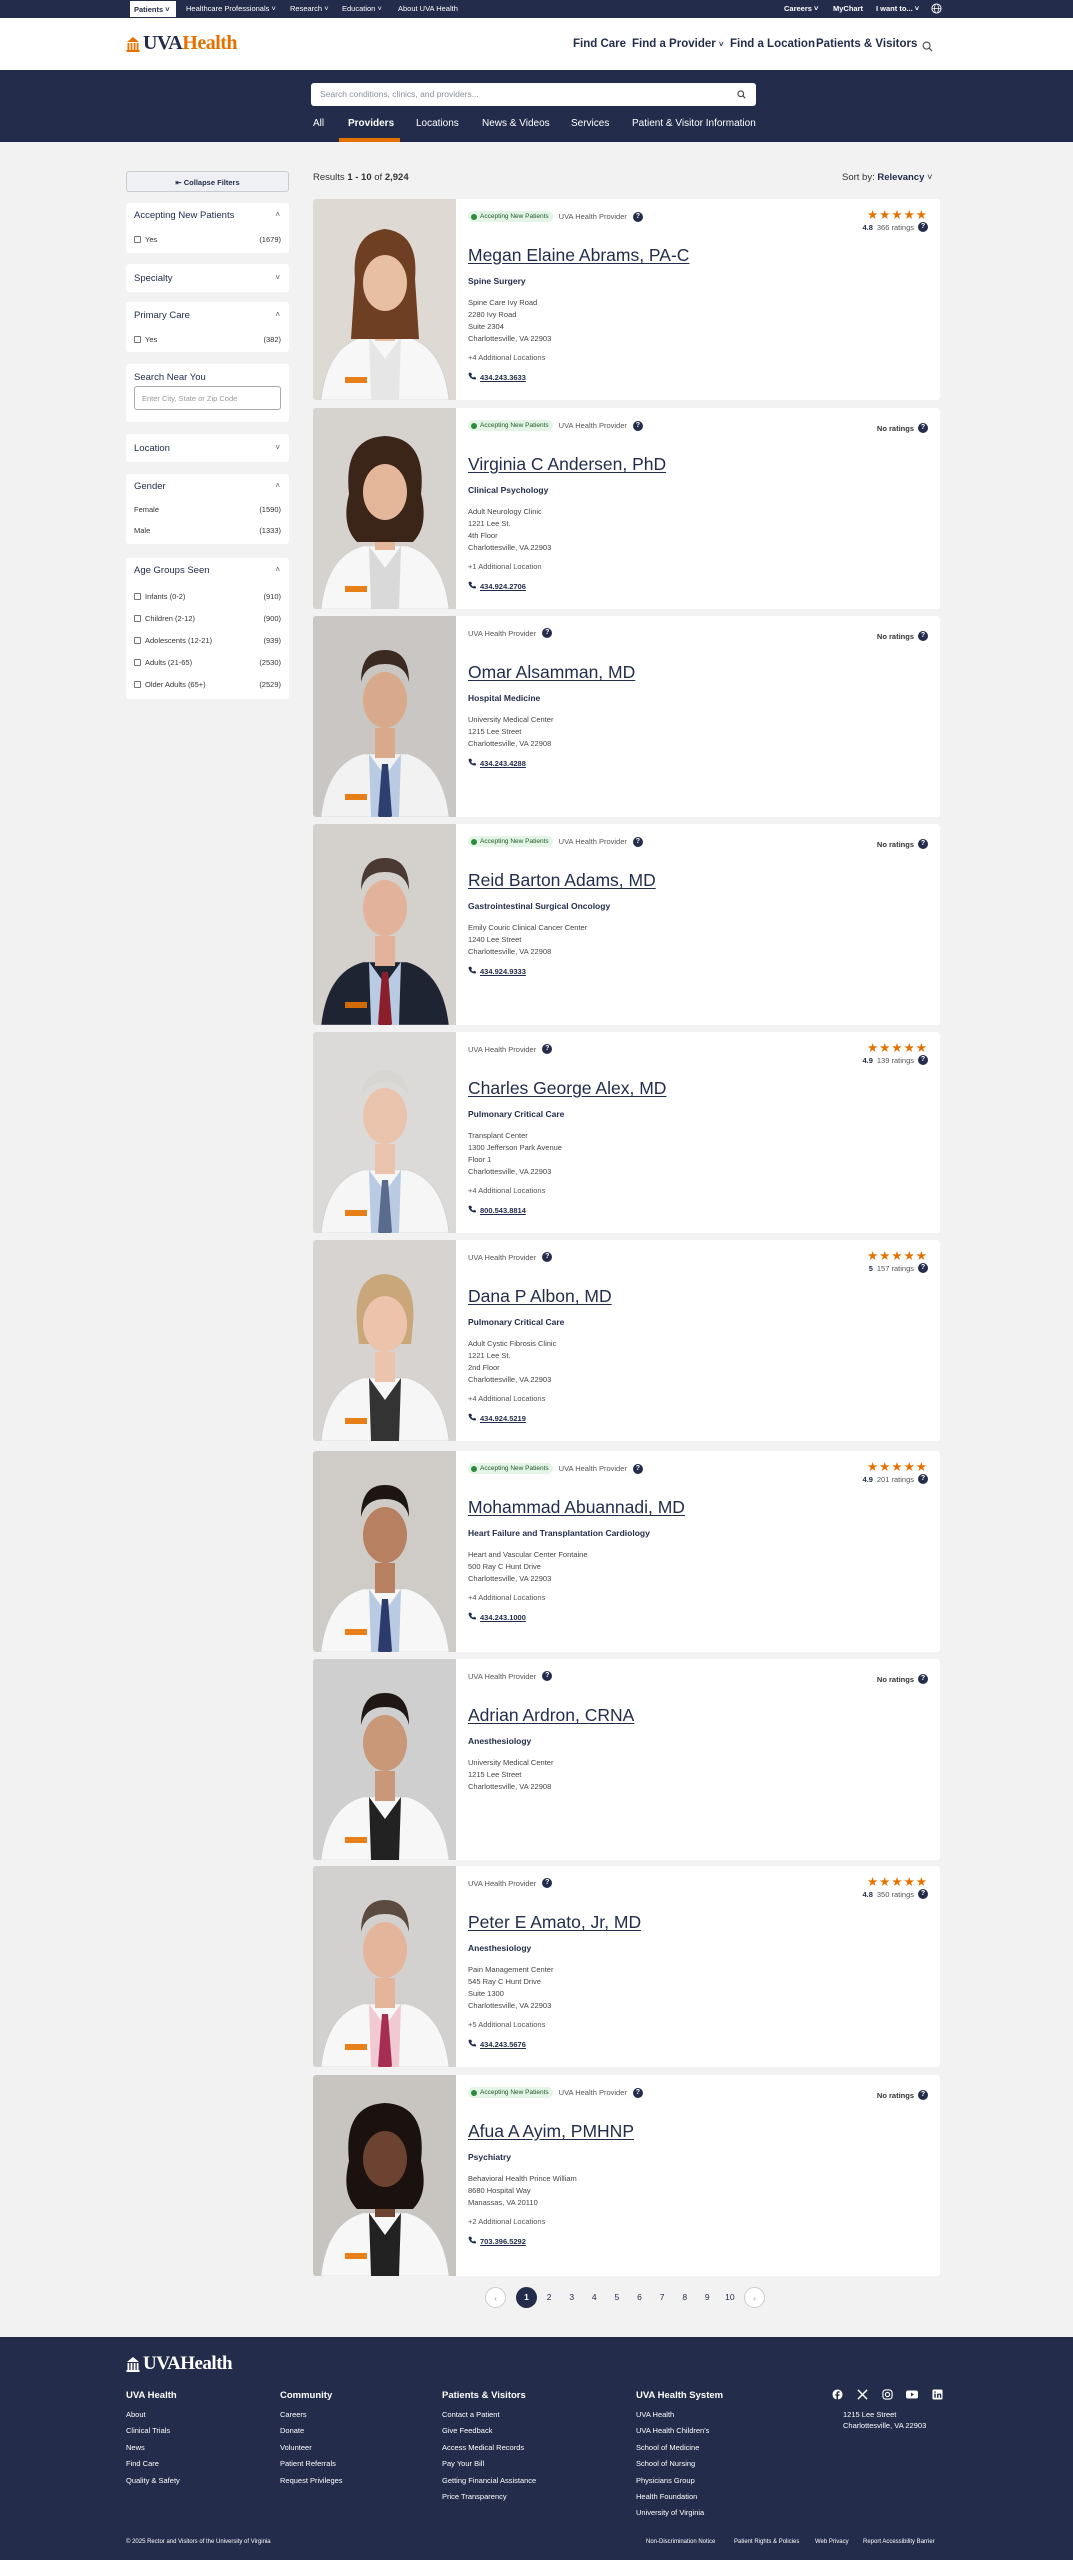  Describe the element at coordinates (672, 2513) in the screenshot. I see `footer-link: University of Virginia` at that location.